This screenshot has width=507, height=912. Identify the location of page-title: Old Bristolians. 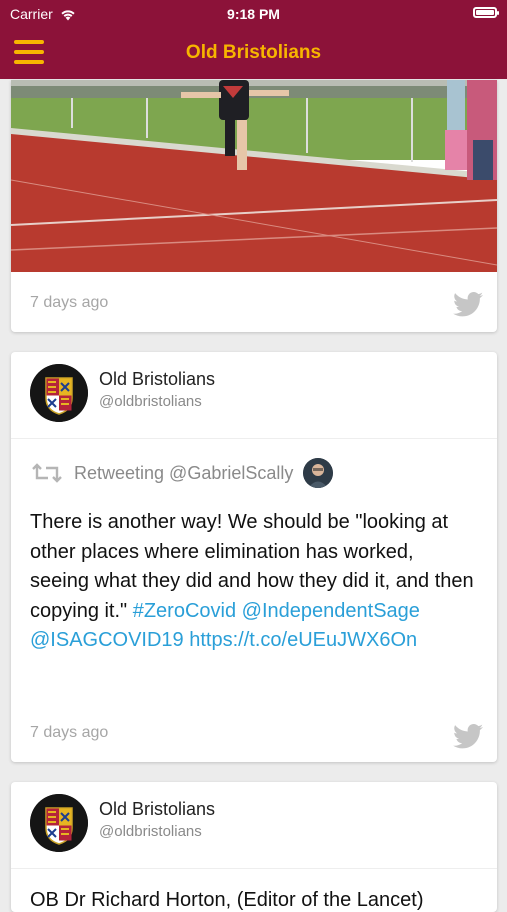
(253, 52).